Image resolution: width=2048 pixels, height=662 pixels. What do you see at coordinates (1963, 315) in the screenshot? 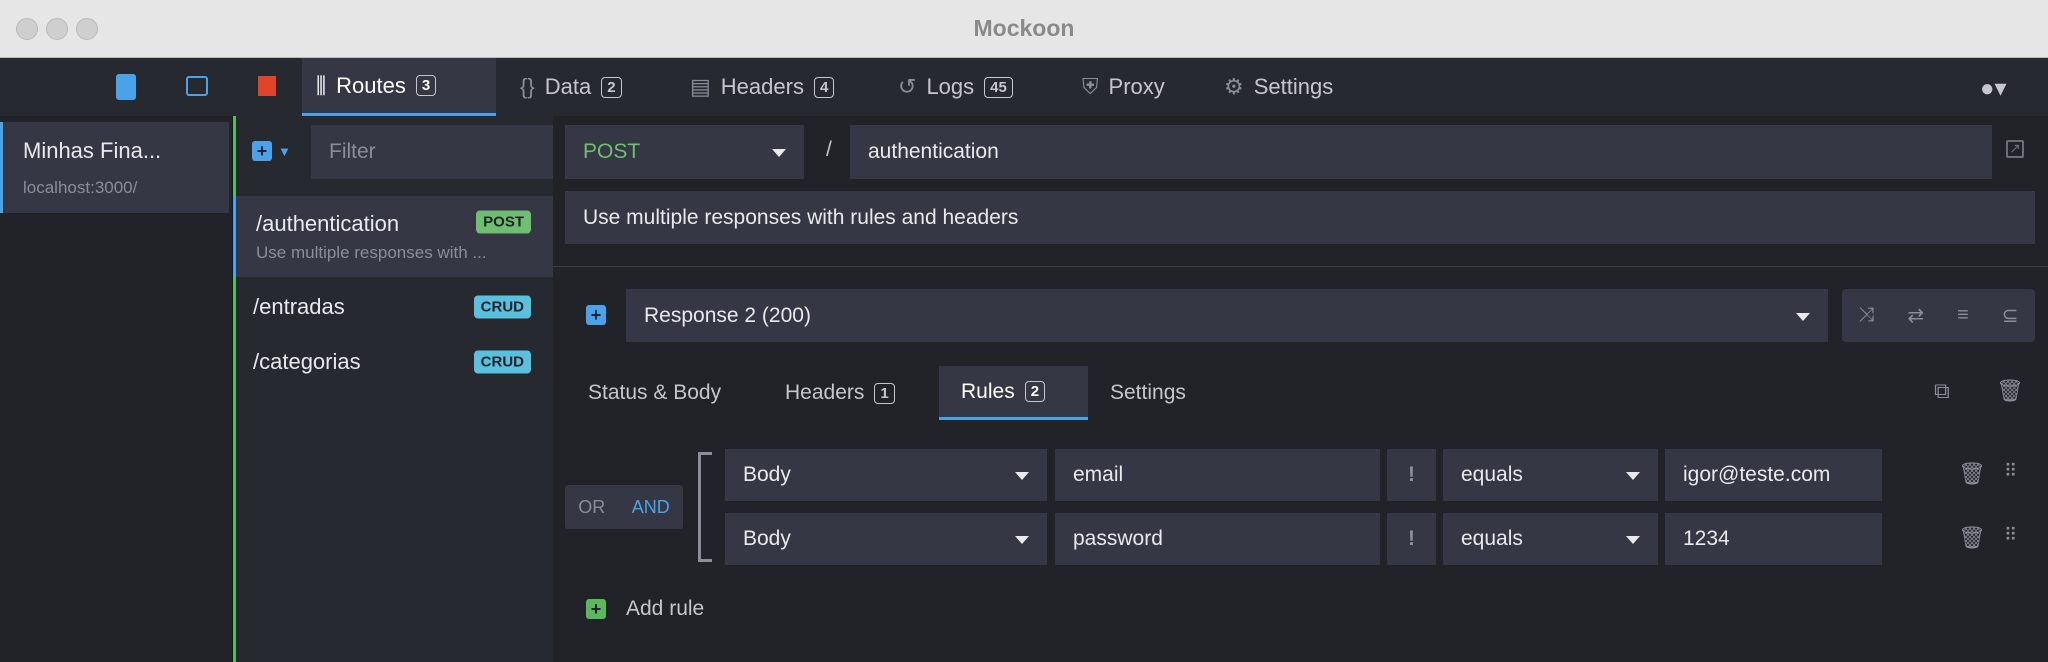
I see `disable-rules-icon: ≡` at bounding box center [1963, 315].